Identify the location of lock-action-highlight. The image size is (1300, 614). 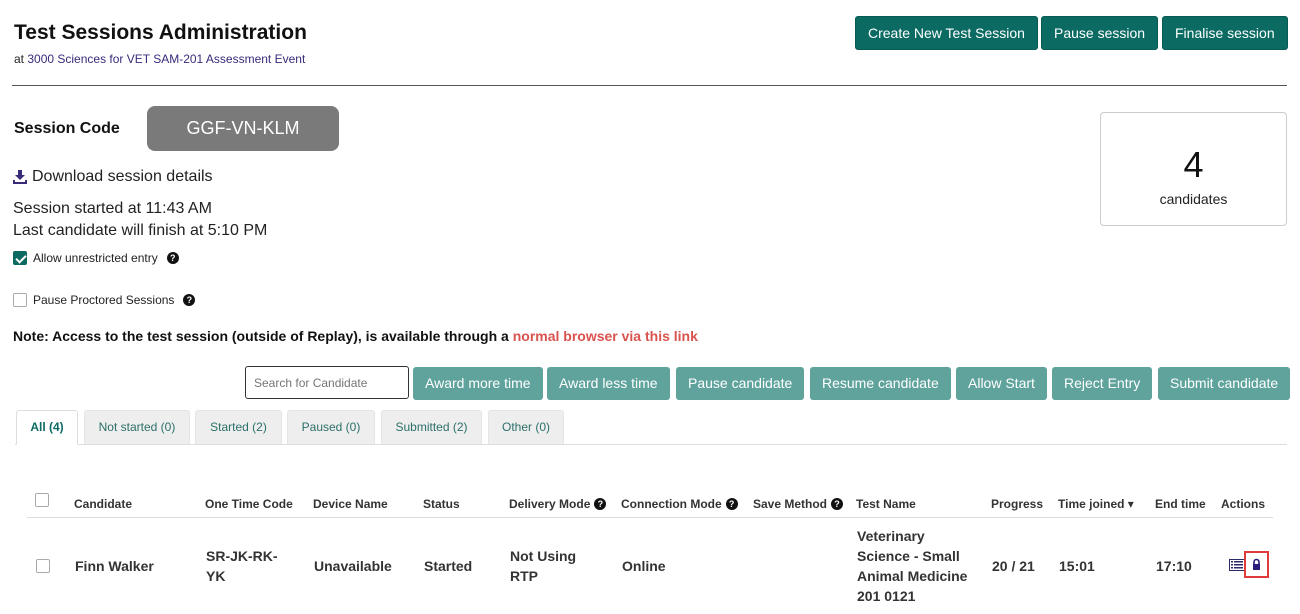
(1256, 564).